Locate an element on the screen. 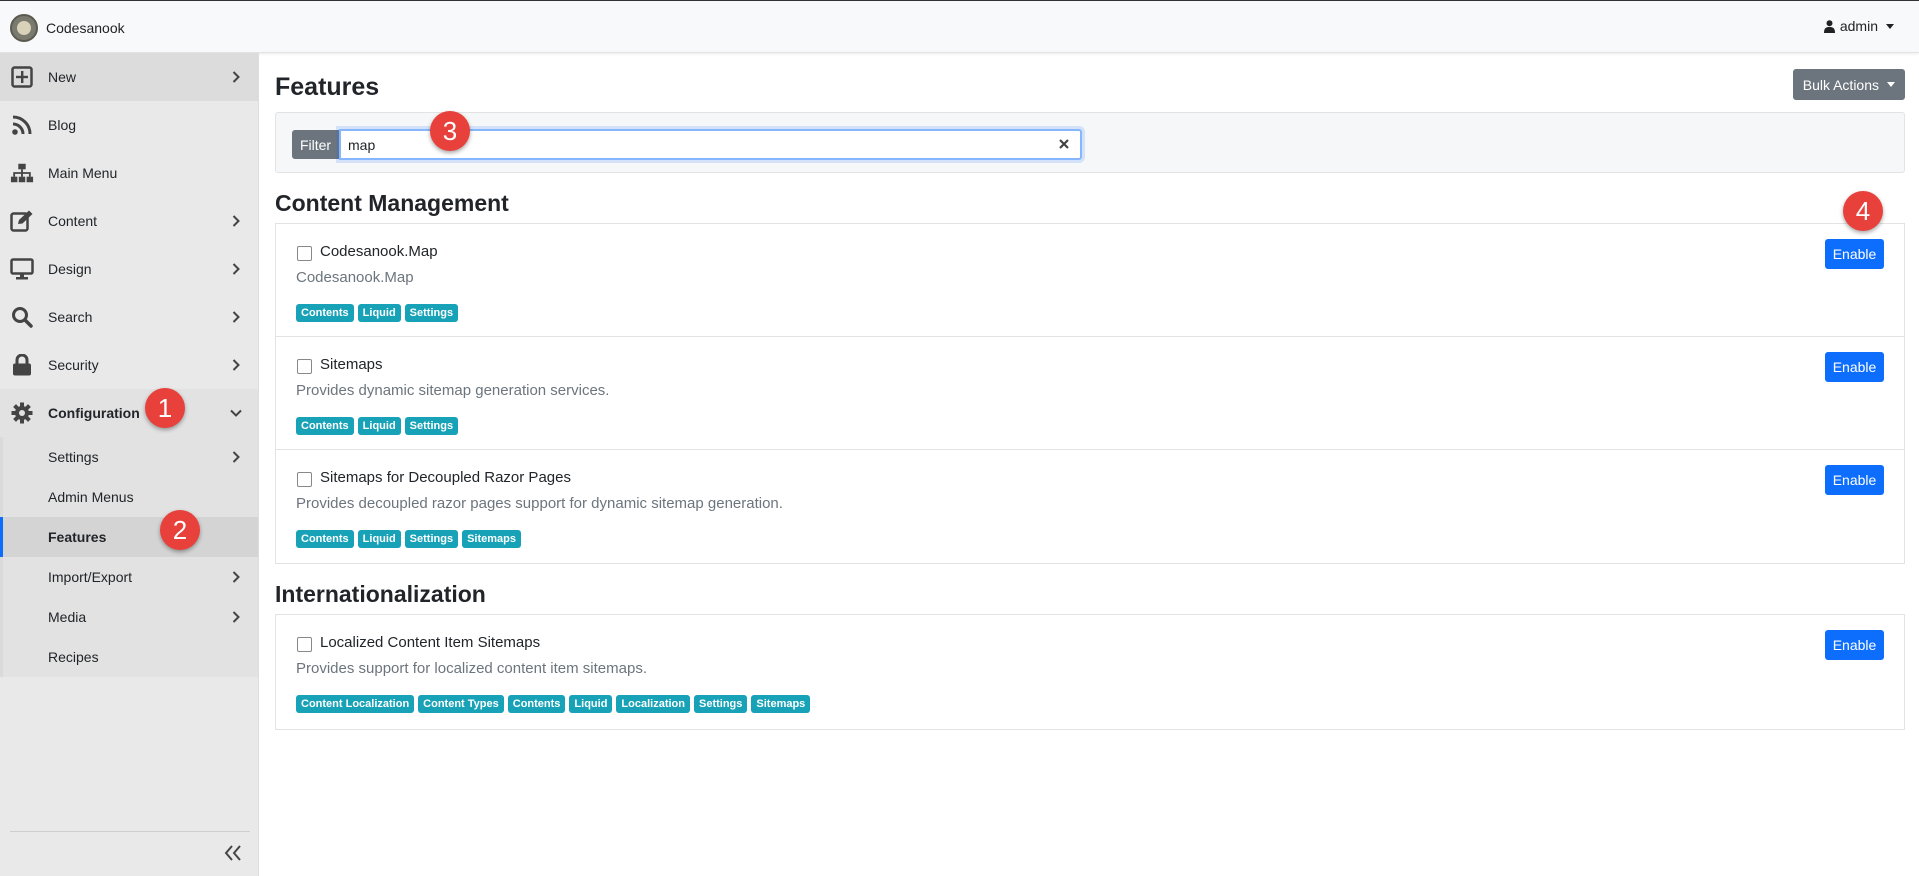 This screenshot has width=1919, height=876. sidebar-item-blog: Blog is located at coordinates (129, 125).